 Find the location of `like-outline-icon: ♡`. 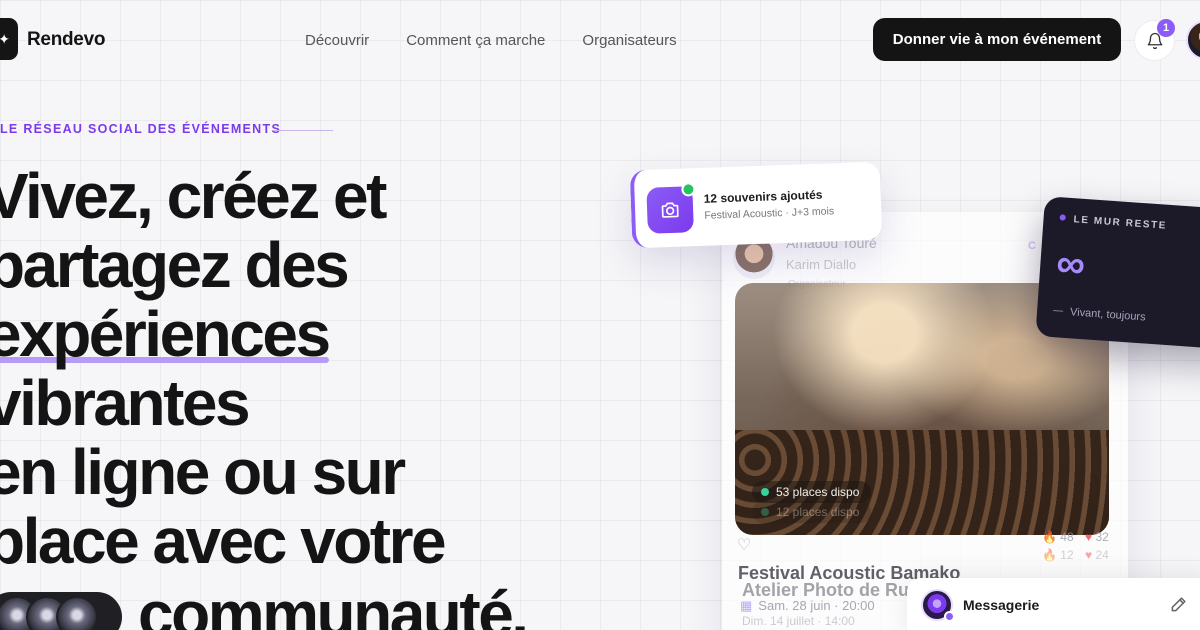

like-outline-icon: ♡ is located at coordinates (744, 545).